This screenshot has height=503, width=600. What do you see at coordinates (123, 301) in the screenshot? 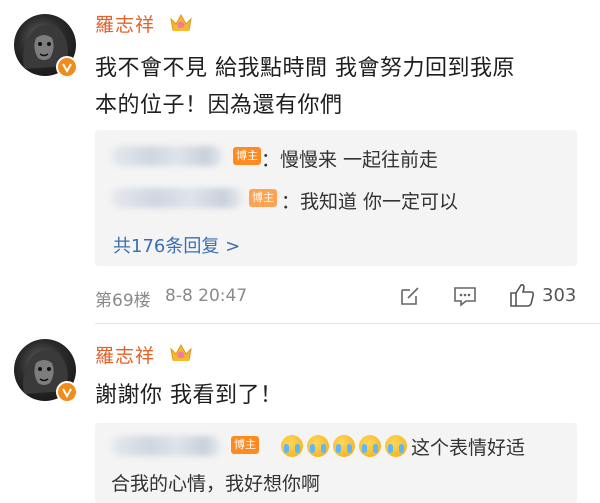
I see `floor-number: 第69楼` at bounding box center [123, 301].